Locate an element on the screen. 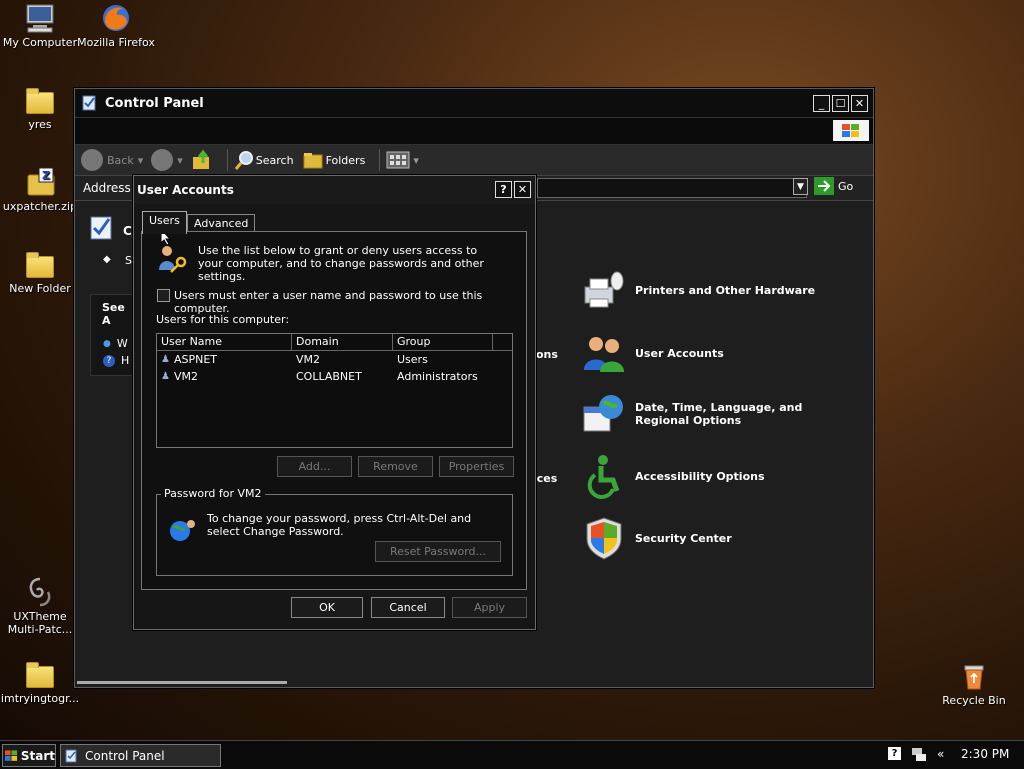 The width and height of the screenshot is (1024, 769). desktop-icon-recycle-bin: Recycle Bin is located at coordinates (974, 683).